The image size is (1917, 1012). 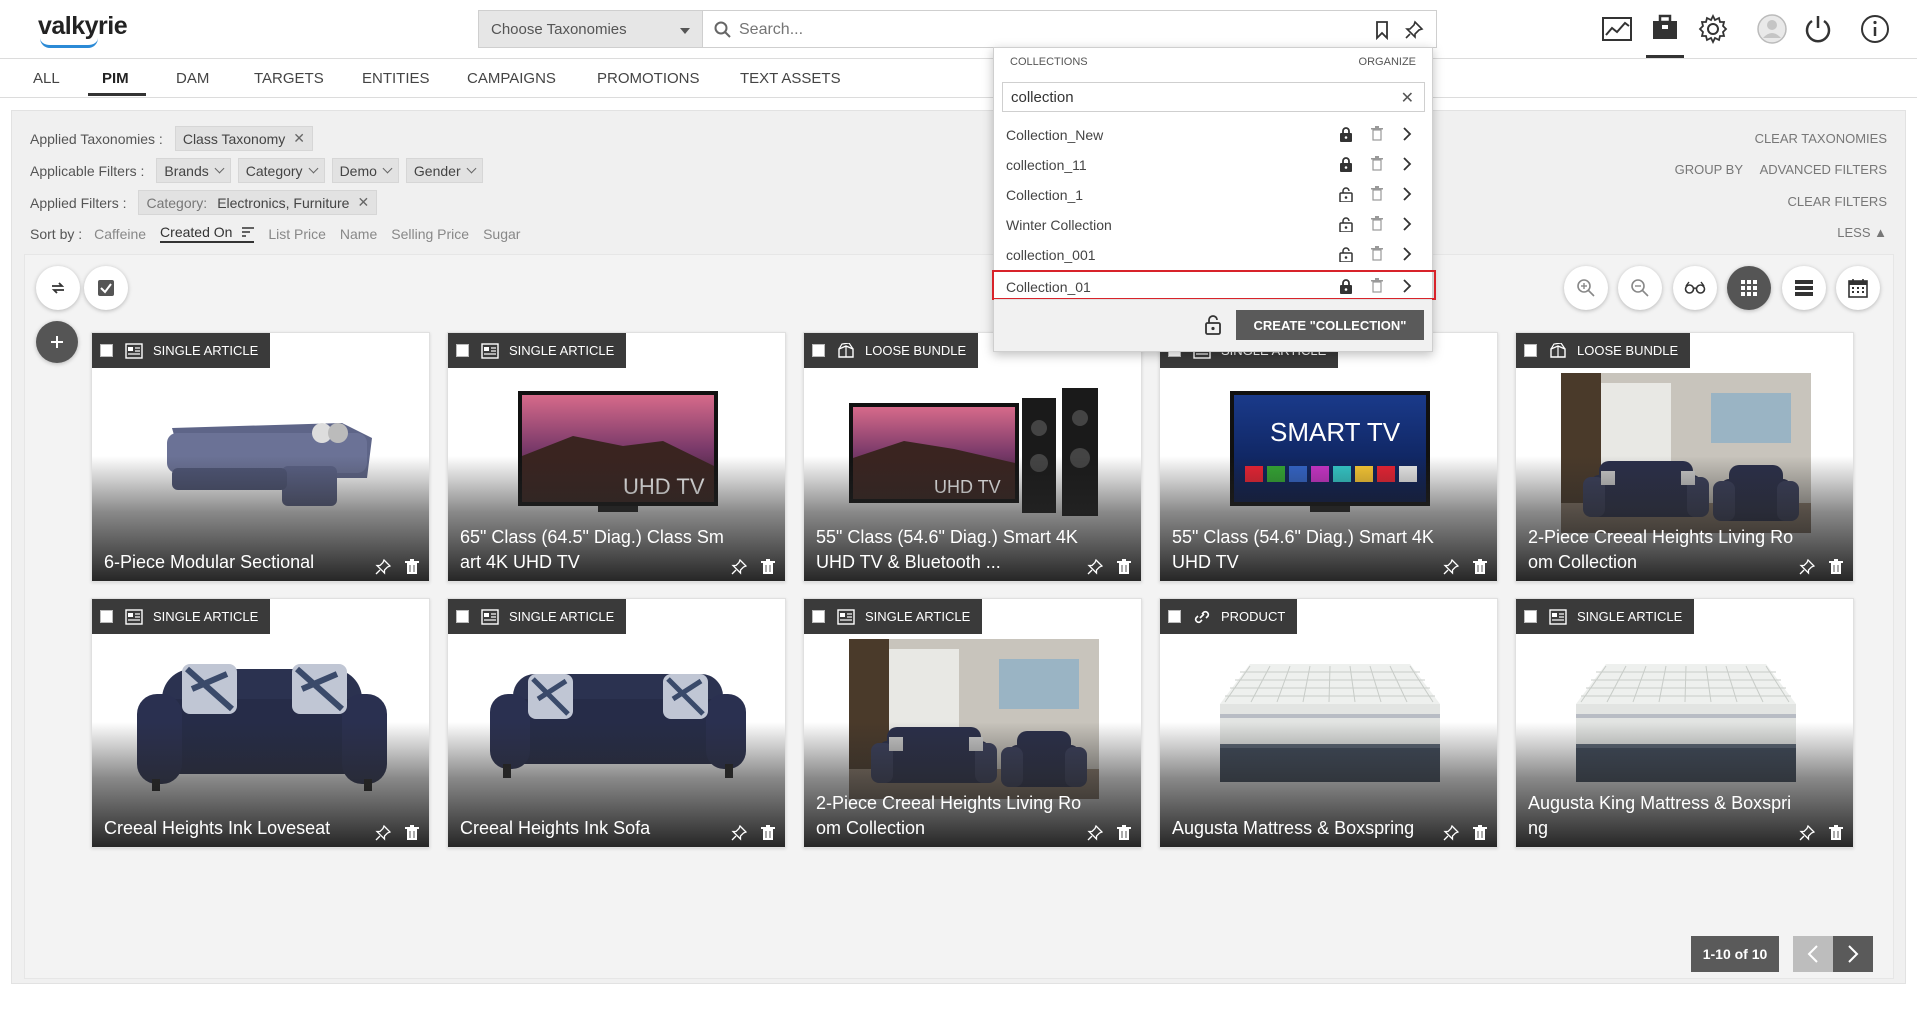 I want to click on collection-item: collection_11, so click(x=1214, y=165).